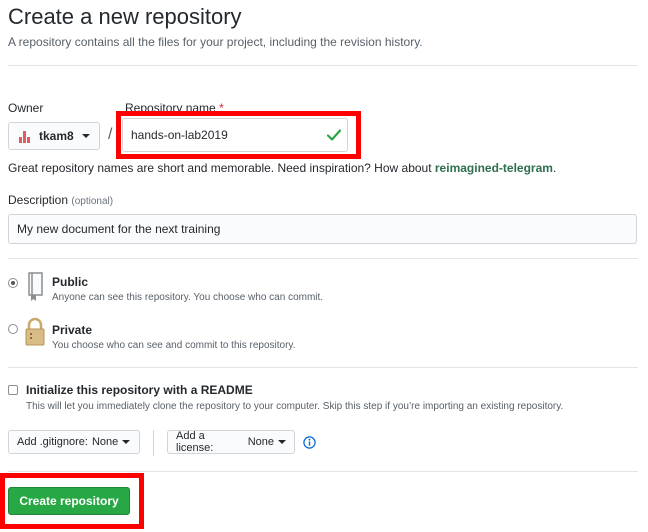 Image resolution: width=648 pixels, height=532 pixels. Describe the element at coordinates (153, 443) in the screenshot. I see `separator` at that location.